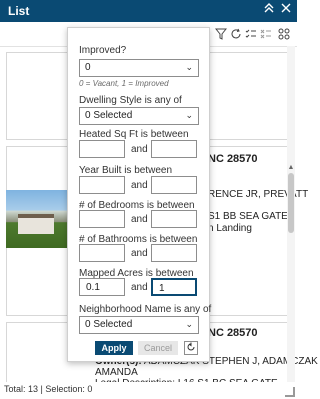 The image size is (320, 399). I want to click on scroll-thumb, so click(291, 203).